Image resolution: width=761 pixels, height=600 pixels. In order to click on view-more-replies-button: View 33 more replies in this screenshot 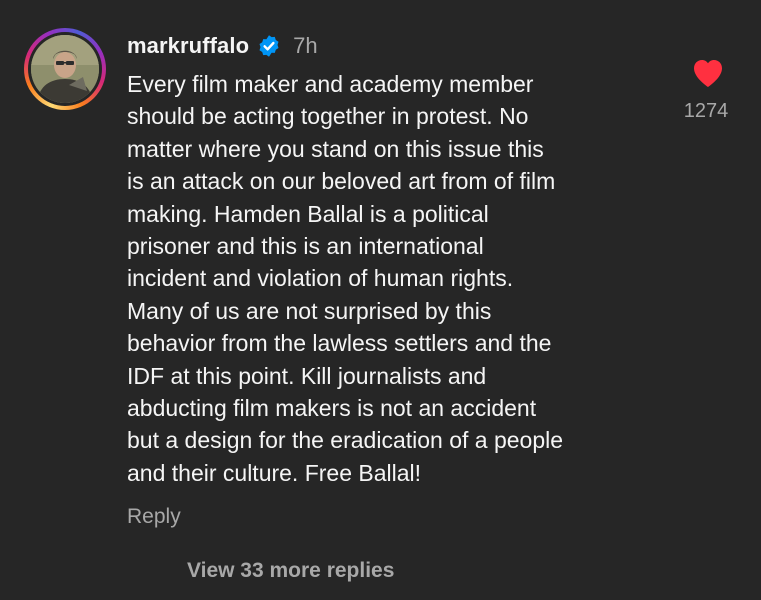, I will do `click(290, 571)`.